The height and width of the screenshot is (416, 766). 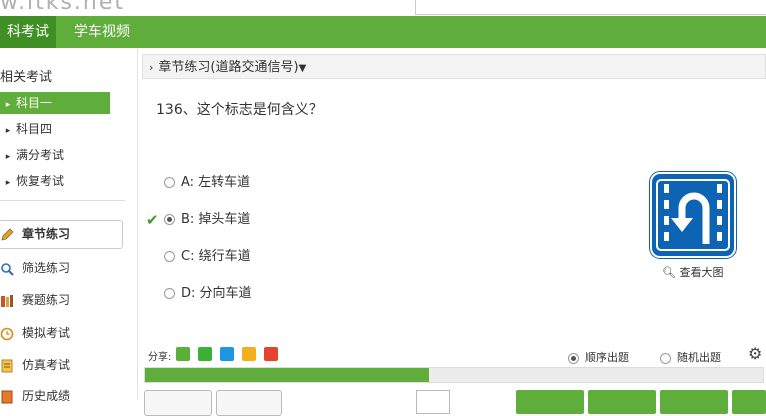 I want to click on books-icon, so click(x=7, y=300).